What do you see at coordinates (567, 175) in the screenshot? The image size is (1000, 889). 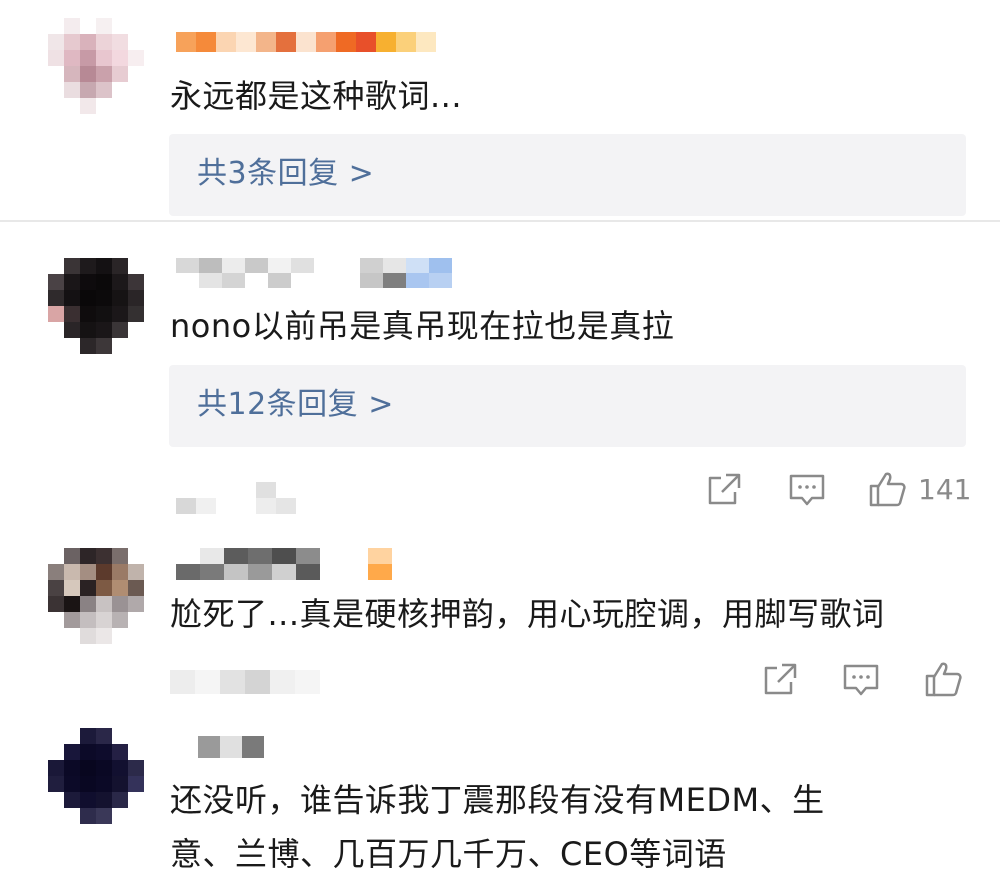 I see `reply-box: 共3条回复 >` at bounding box center [567, 175].